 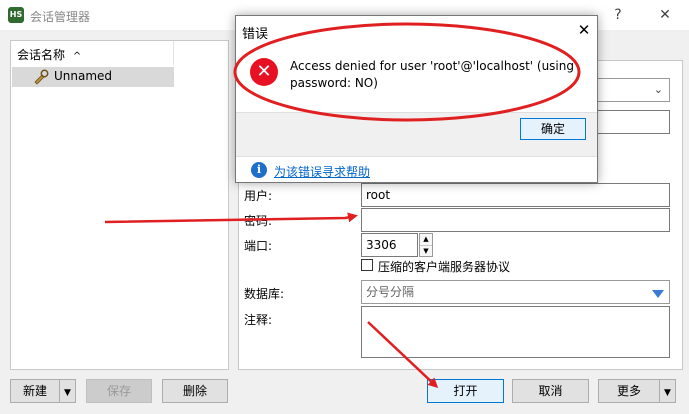 What do you see at coordinates (367, 265) in the screenshot?
I see `compress-checkbox` at bounding box center [367, 265].